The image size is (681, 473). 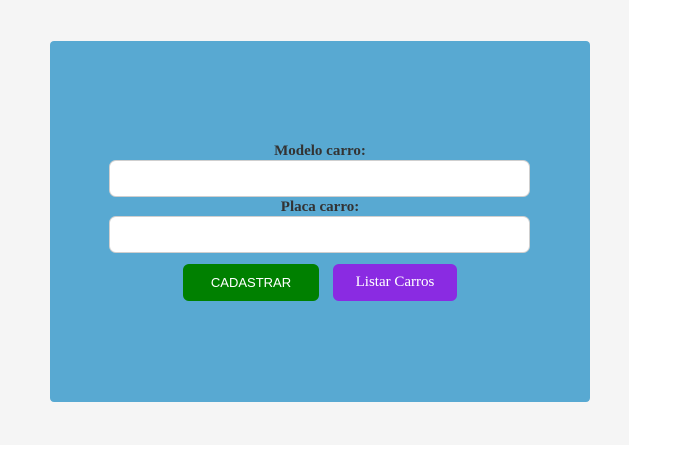 What do you see at coordinates (320, 207) in the screenshot?
I see `placa-carro-label: Placa carro:` at bounding box center [320, 207].